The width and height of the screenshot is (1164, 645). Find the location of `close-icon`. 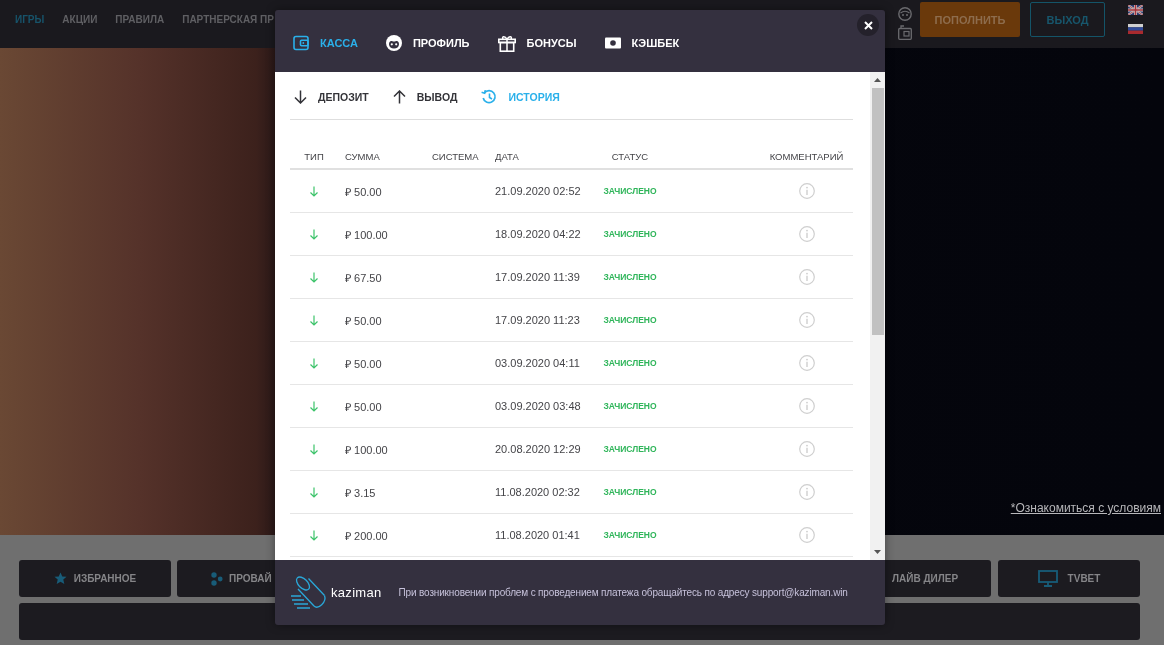

close-icon is located at coordinates (868, 25).